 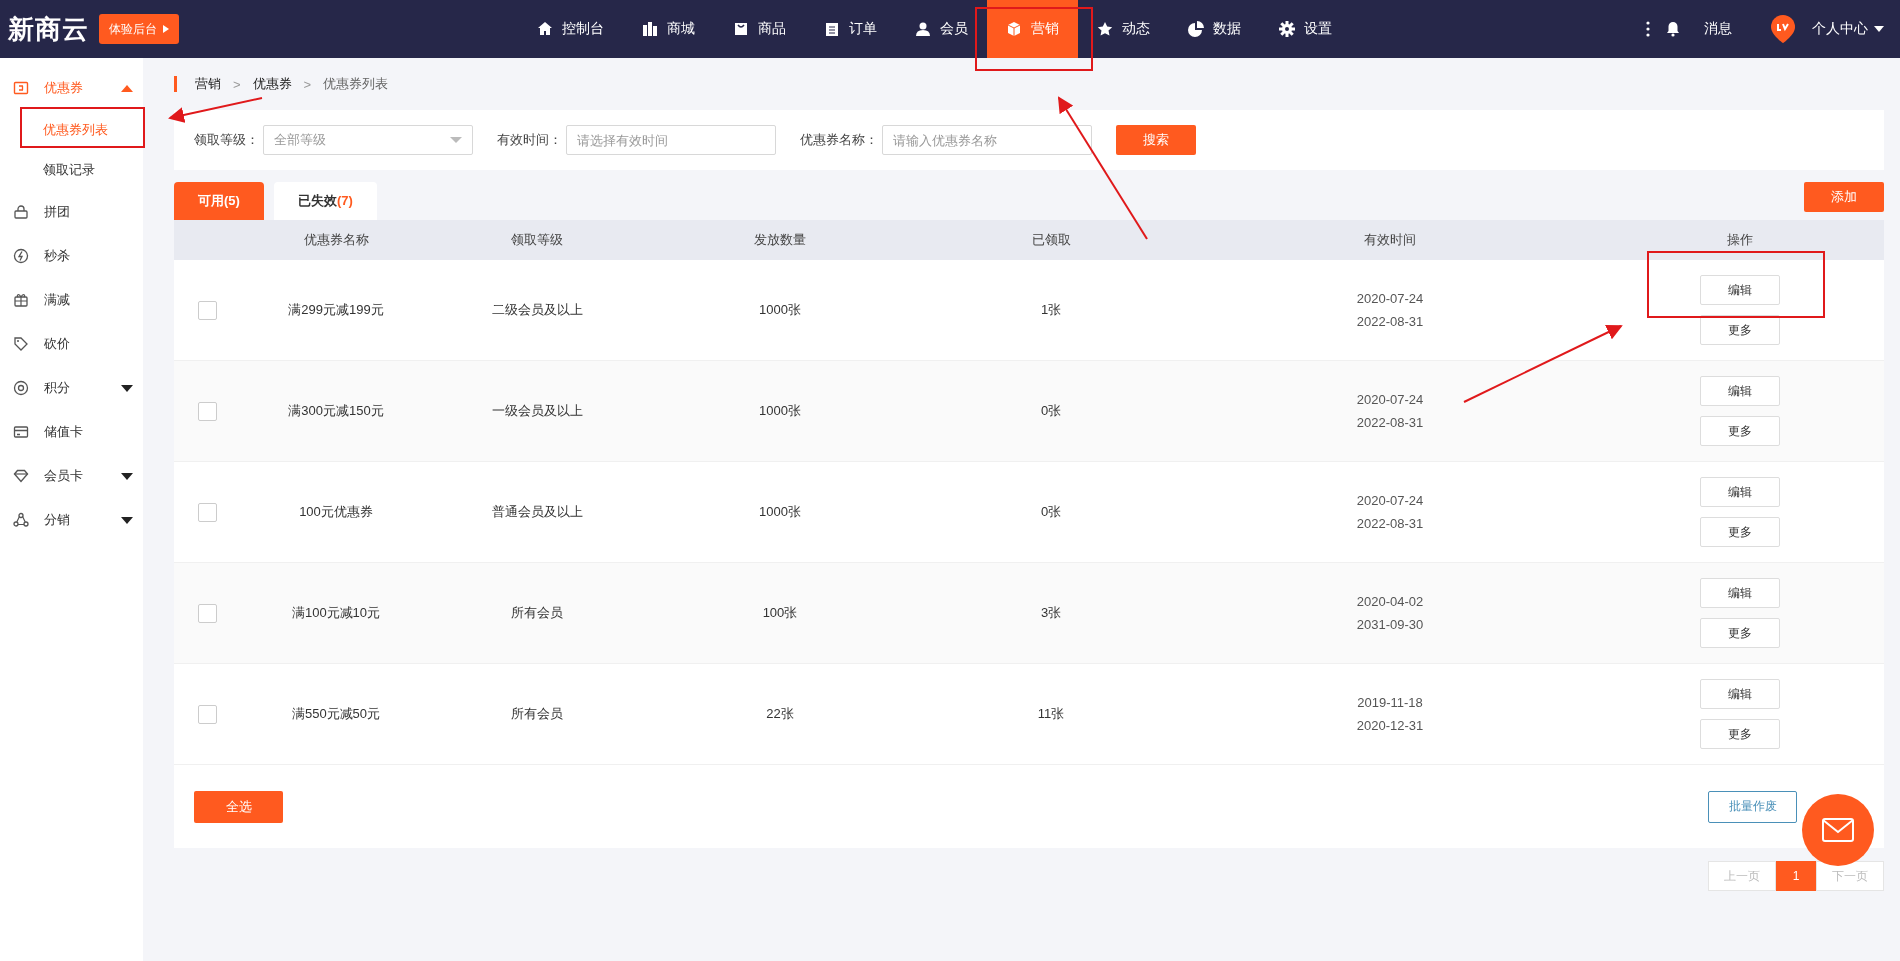 I want to click on sidebar-item: 砍价, so click(x=71, y=344).